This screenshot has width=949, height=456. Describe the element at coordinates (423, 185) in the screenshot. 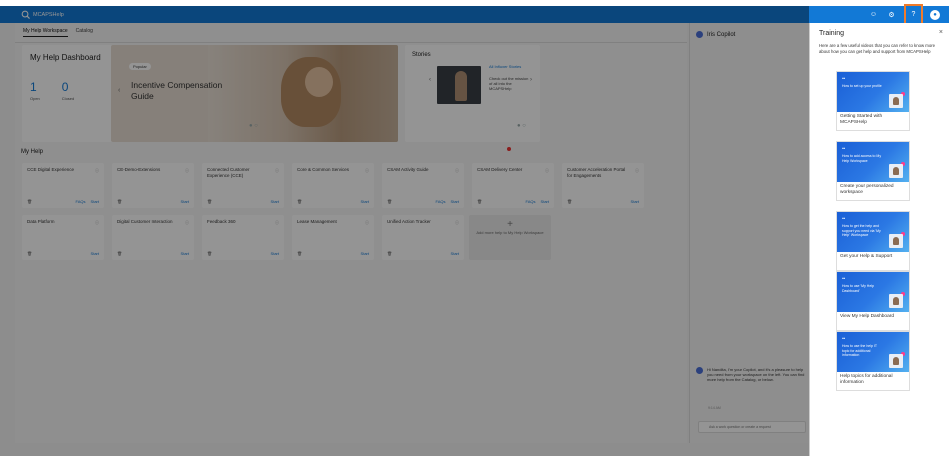

I see `help-tile: CSAM Activity Guide ⓘ 🗑 FAQs Start` at that location.